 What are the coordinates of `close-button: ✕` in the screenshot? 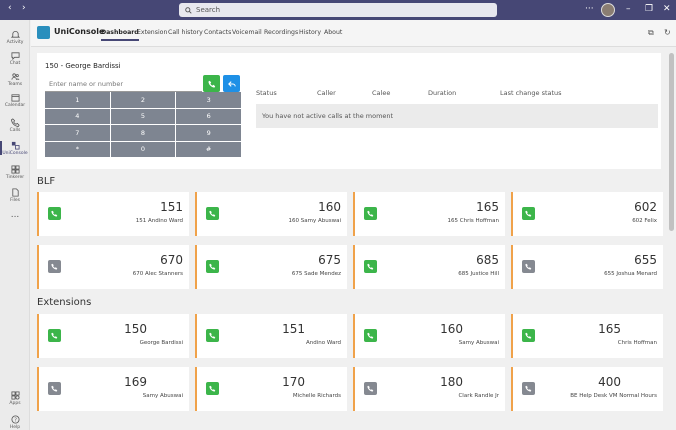 It's located at (667, 9).